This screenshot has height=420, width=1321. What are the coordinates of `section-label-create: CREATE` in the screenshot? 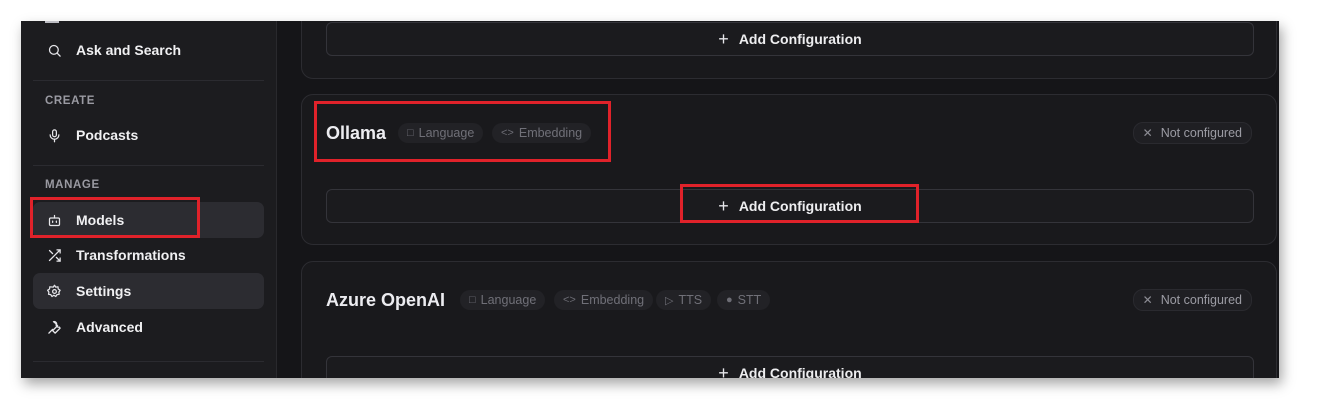 It's located at (70, 101).